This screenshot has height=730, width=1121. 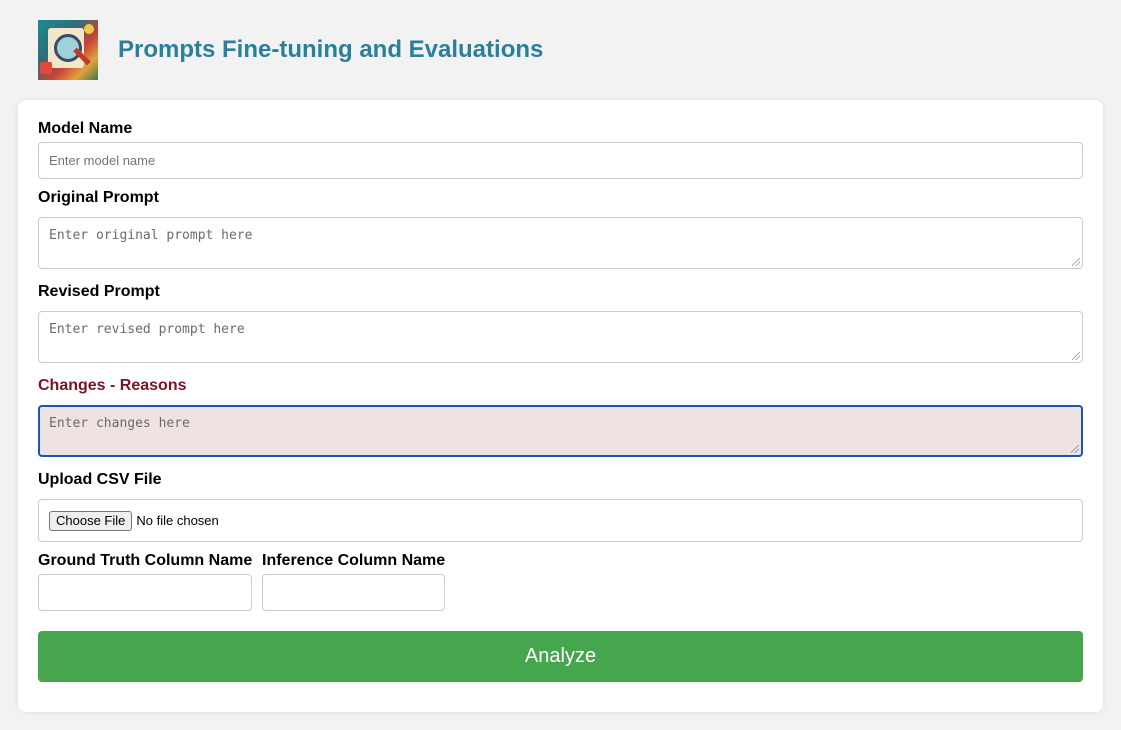 What do you see at coordinates (98, 197) in the screenshot?
I see `original-prompt-label: Original Prompt` at bounding box center [98, 197].